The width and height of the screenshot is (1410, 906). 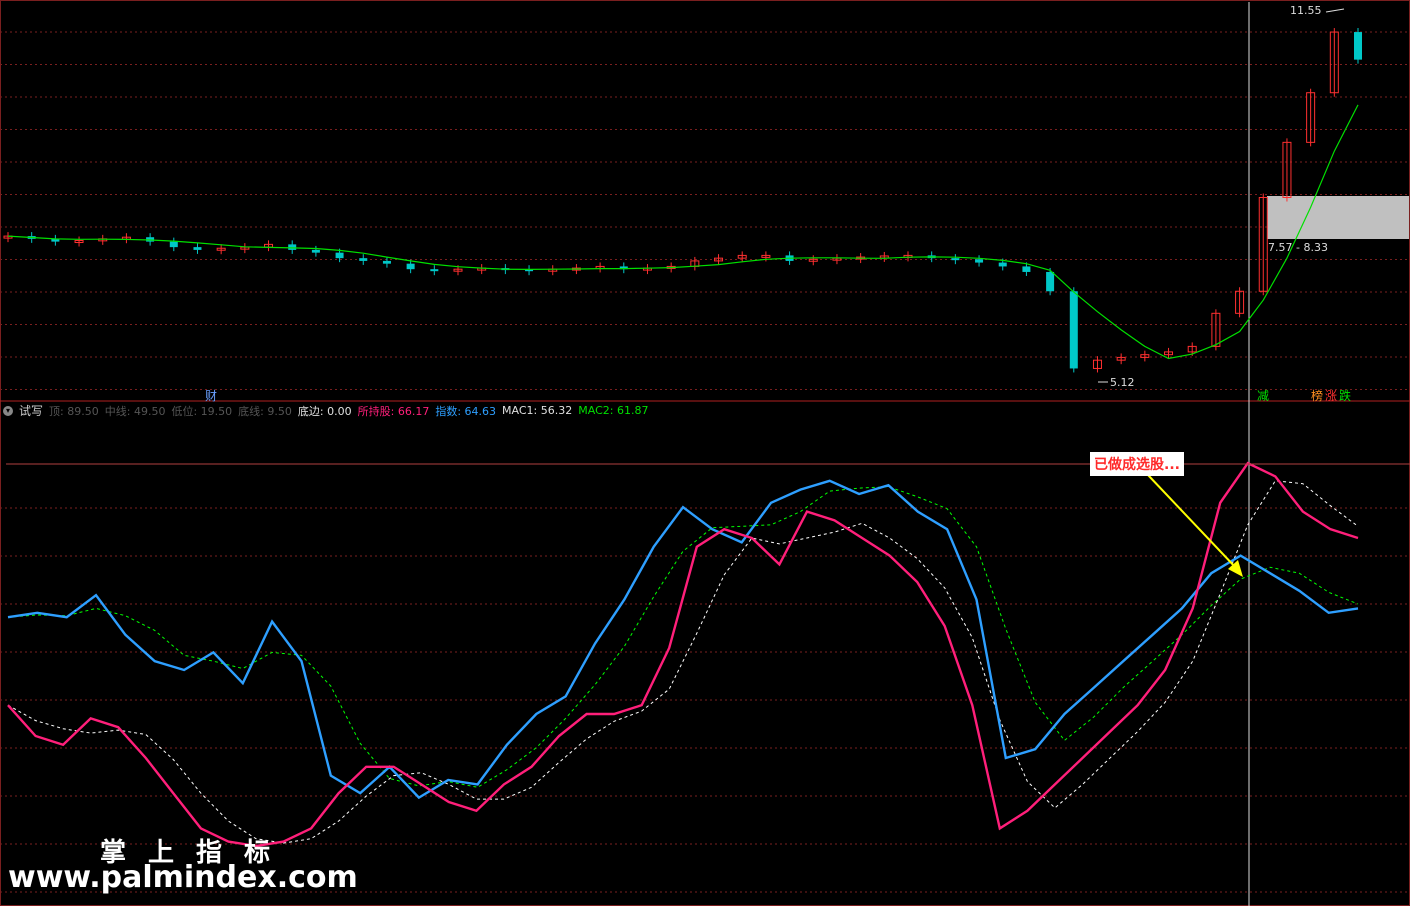 What do you see at coordinates (448, 411) in the screenshot?
I see `index-label: 指数:` at bounding box center [448, 411].